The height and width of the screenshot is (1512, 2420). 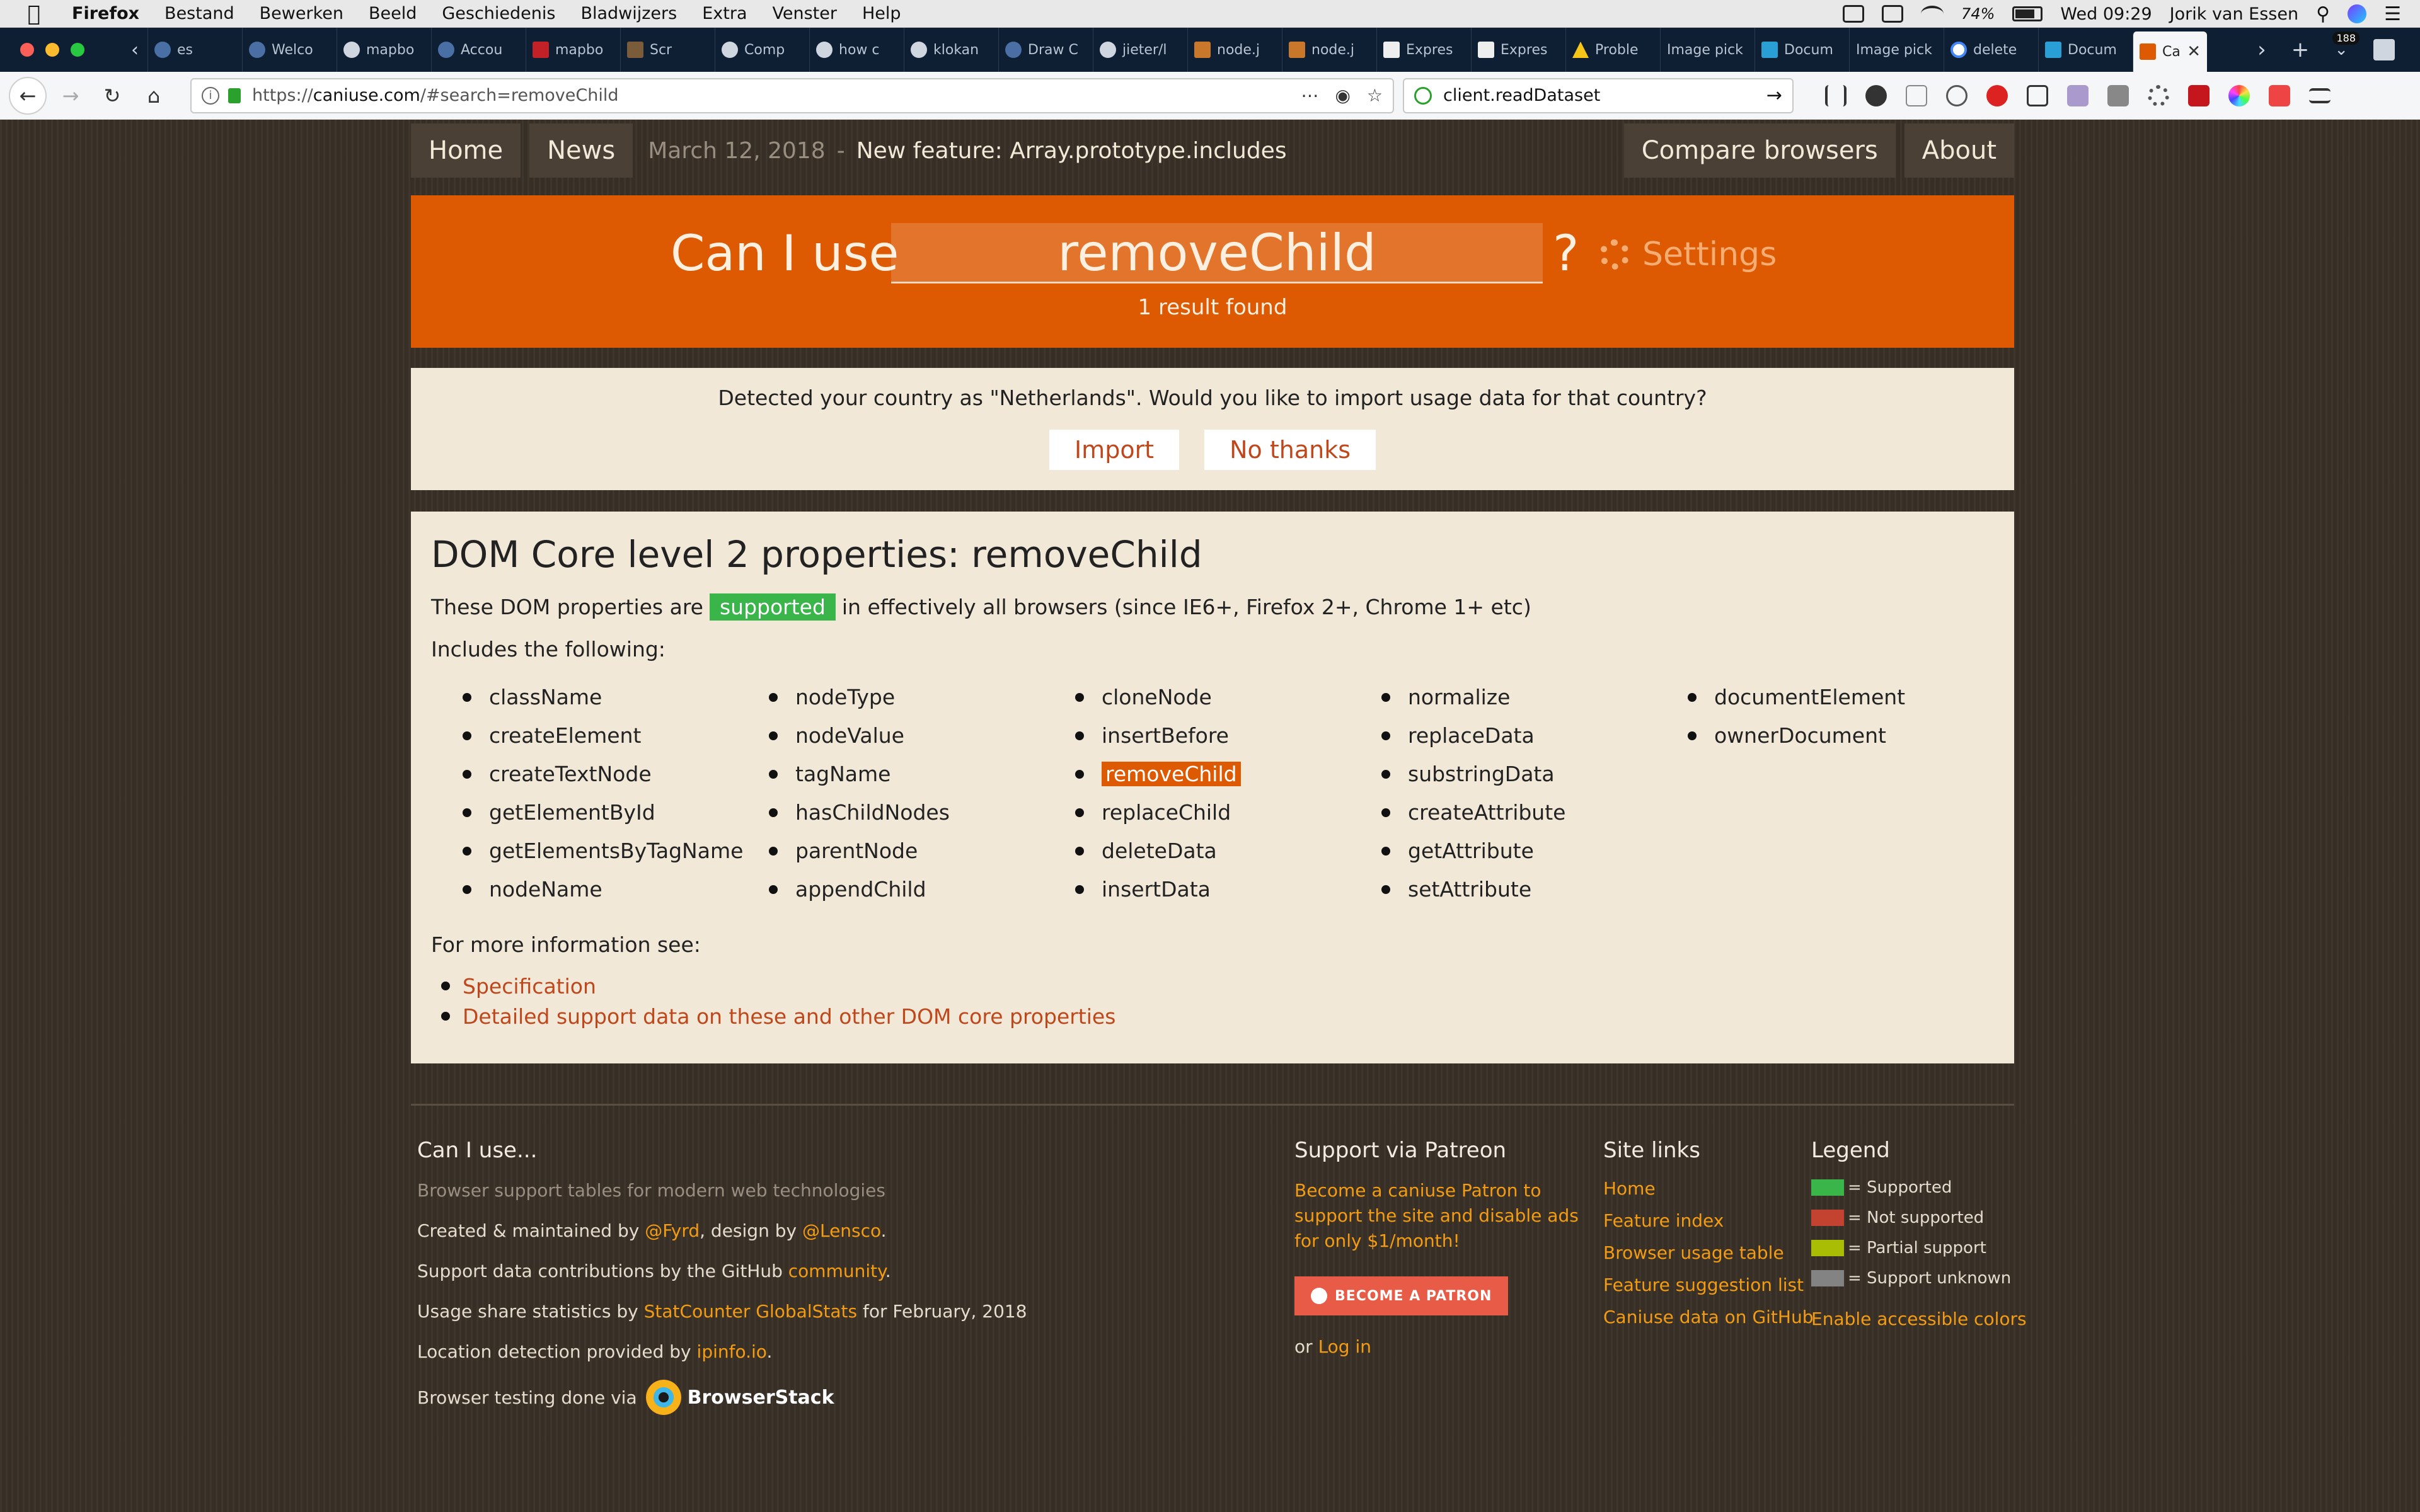 What do you see at coordinates (1959, 150) in the screenshot?
I see `nav-about-link: About` at bounding box center [1959, 150].